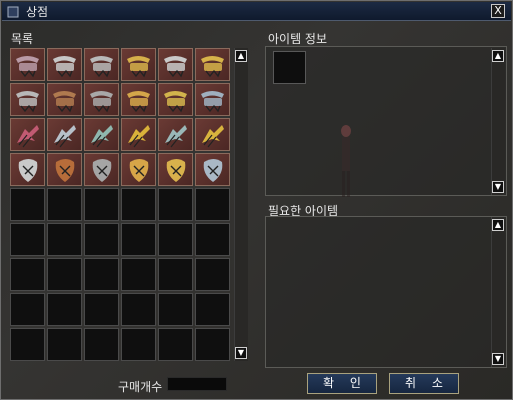 The image size is (513, 400). Describe the element at coordinates (498, 359) in the screenshot. I see `required-scroll-down-arrow: ▼` at that location.